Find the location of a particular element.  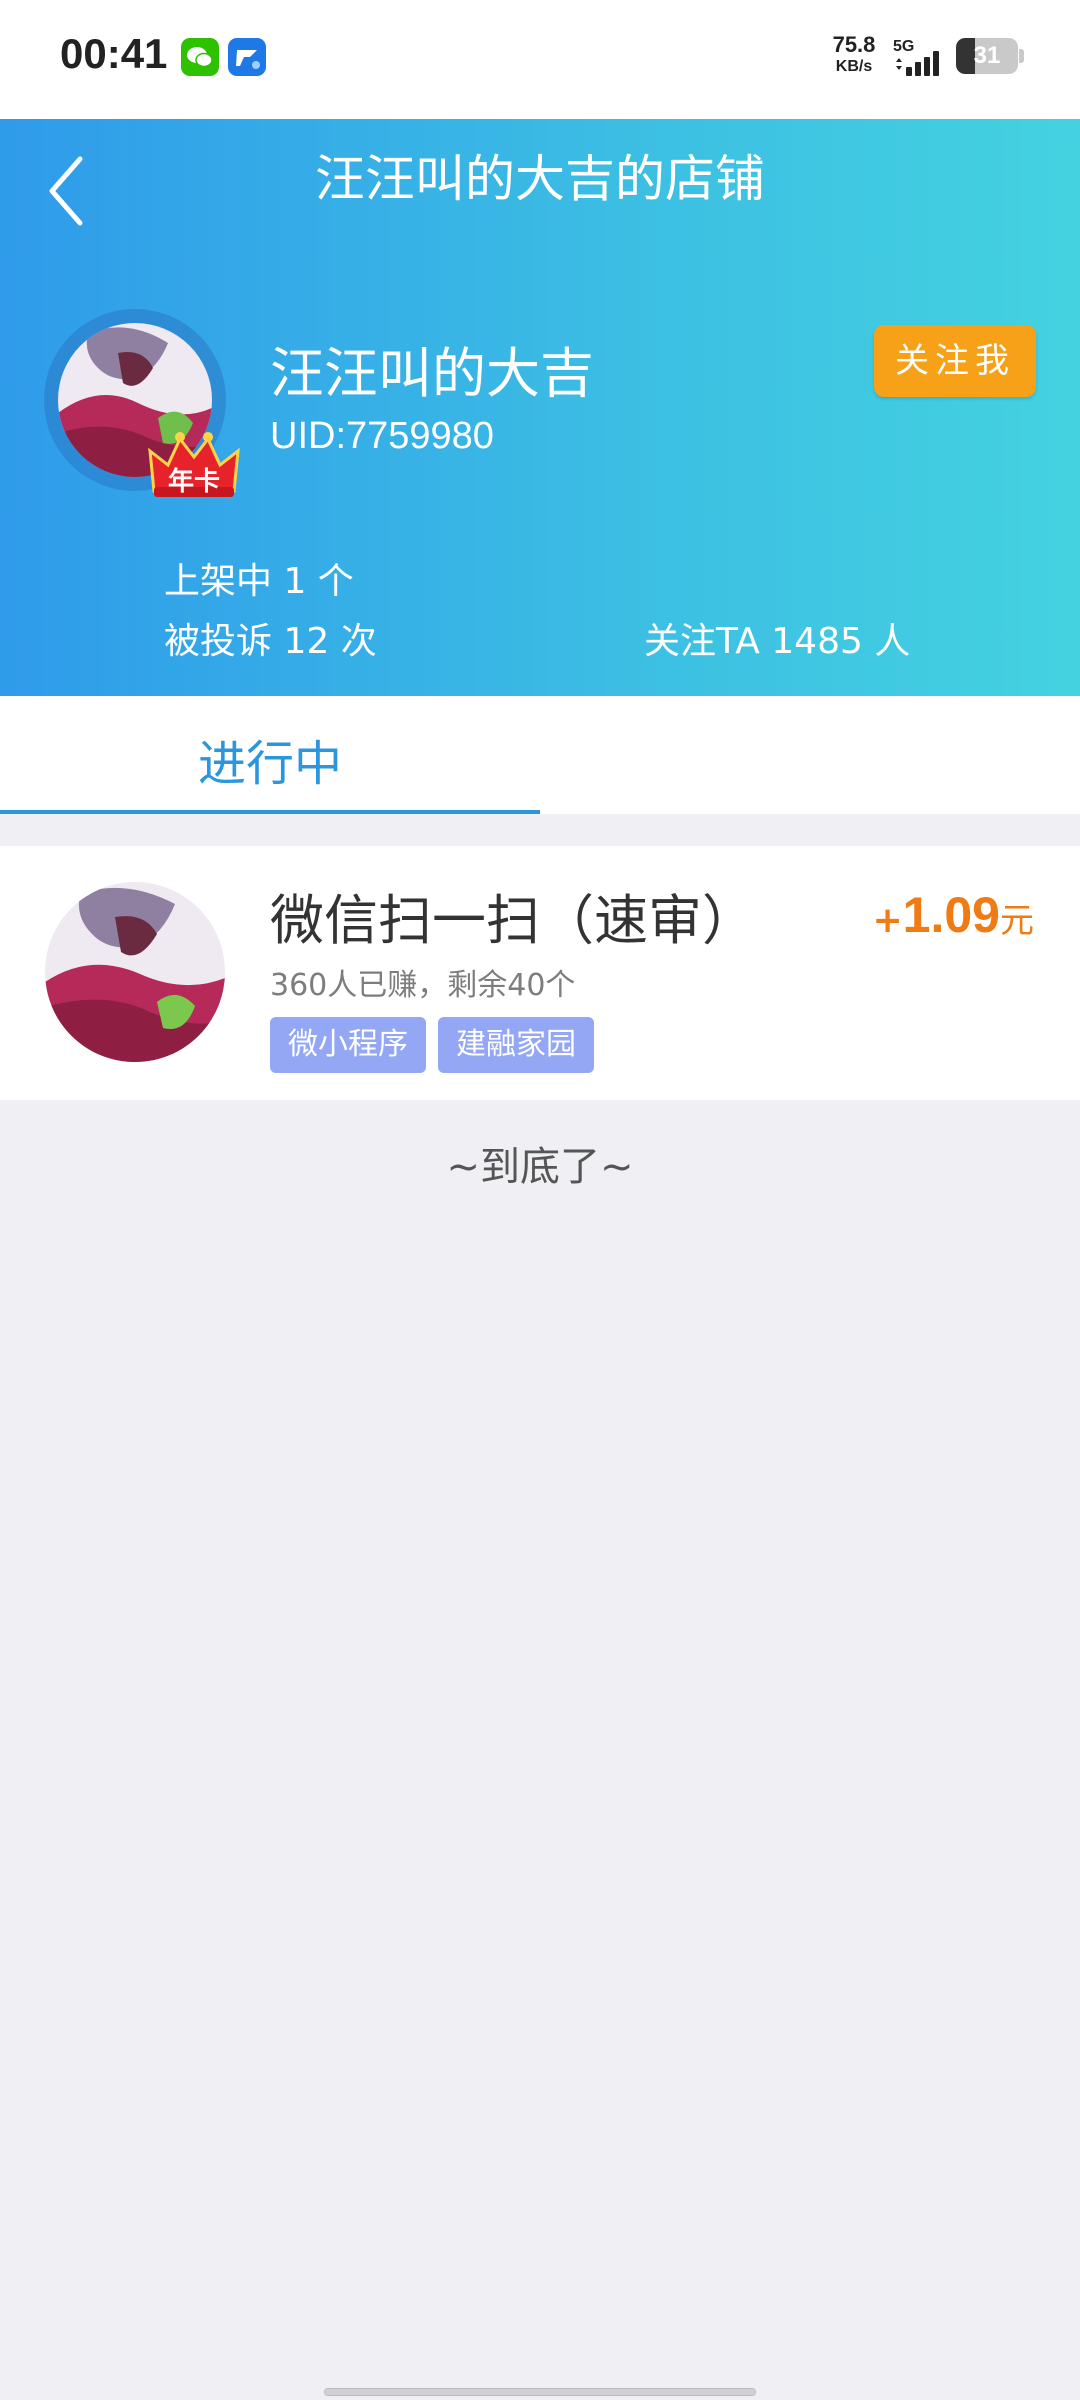

follow-button: 关注我 is located at coordinates (955, 361).